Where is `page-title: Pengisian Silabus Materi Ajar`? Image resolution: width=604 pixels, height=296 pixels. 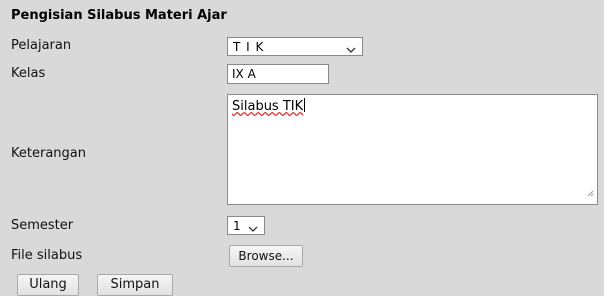
page-title: Pengisian Silabus Materi Ajar is located at coordinates (119, 15).